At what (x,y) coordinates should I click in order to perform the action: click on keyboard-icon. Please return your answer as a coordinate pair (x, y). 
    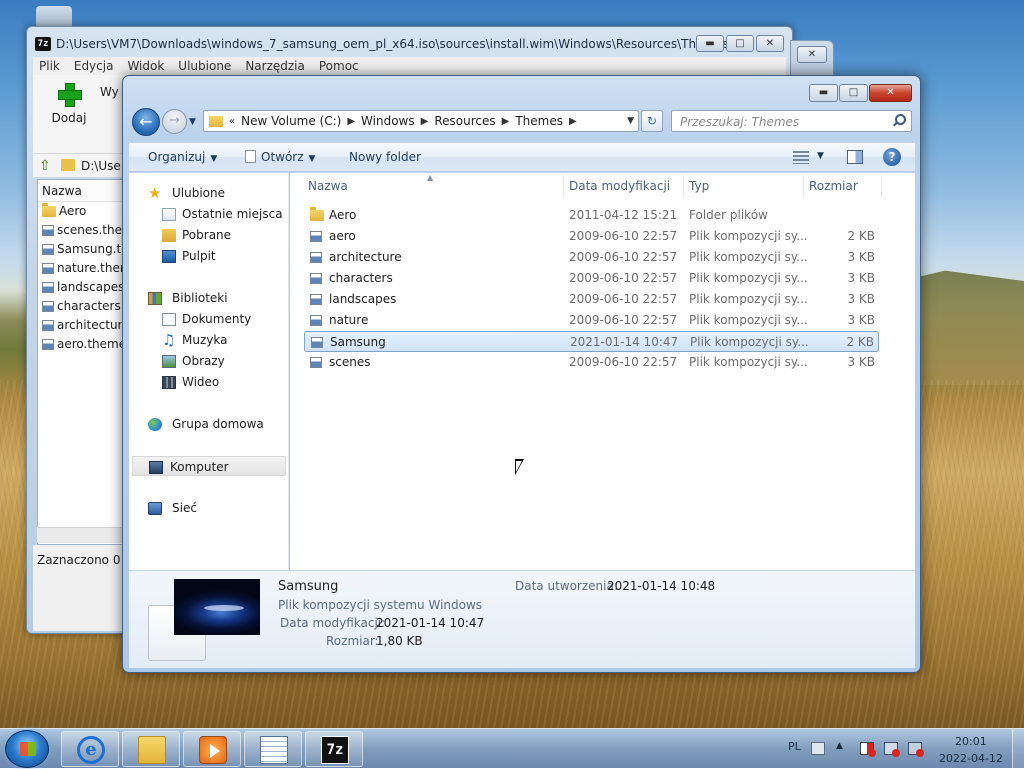
    Looking at the image, I should click on (818, 748).